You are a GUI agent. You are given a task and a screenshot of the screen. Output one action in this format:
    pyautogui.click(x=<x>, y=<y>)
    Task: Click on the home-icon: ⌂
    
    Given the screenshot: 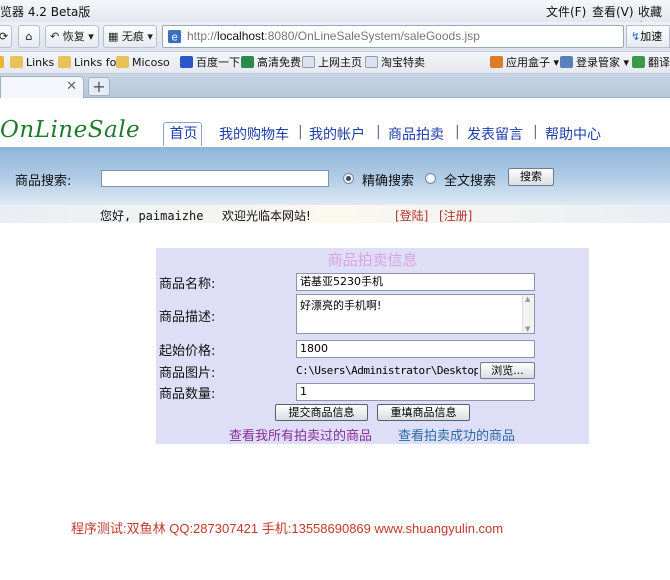 What is the action you would take?
    pyautogui.click(x=29, y=36)
    